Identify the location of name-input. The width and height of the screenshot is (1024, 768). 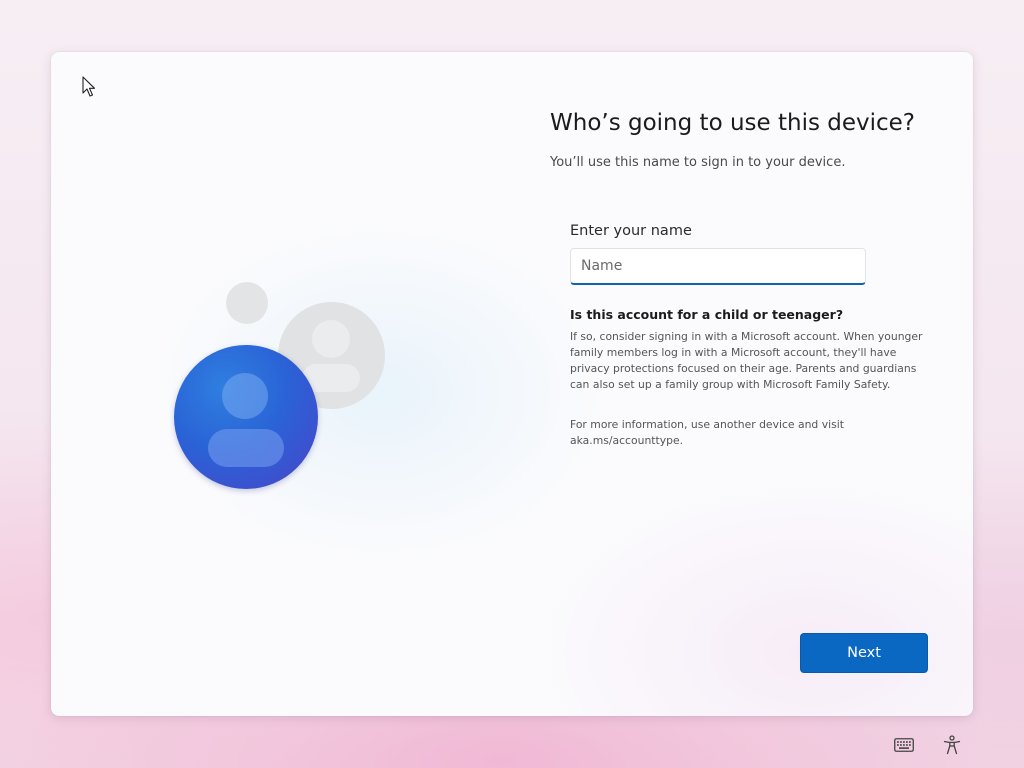
(718, 266).